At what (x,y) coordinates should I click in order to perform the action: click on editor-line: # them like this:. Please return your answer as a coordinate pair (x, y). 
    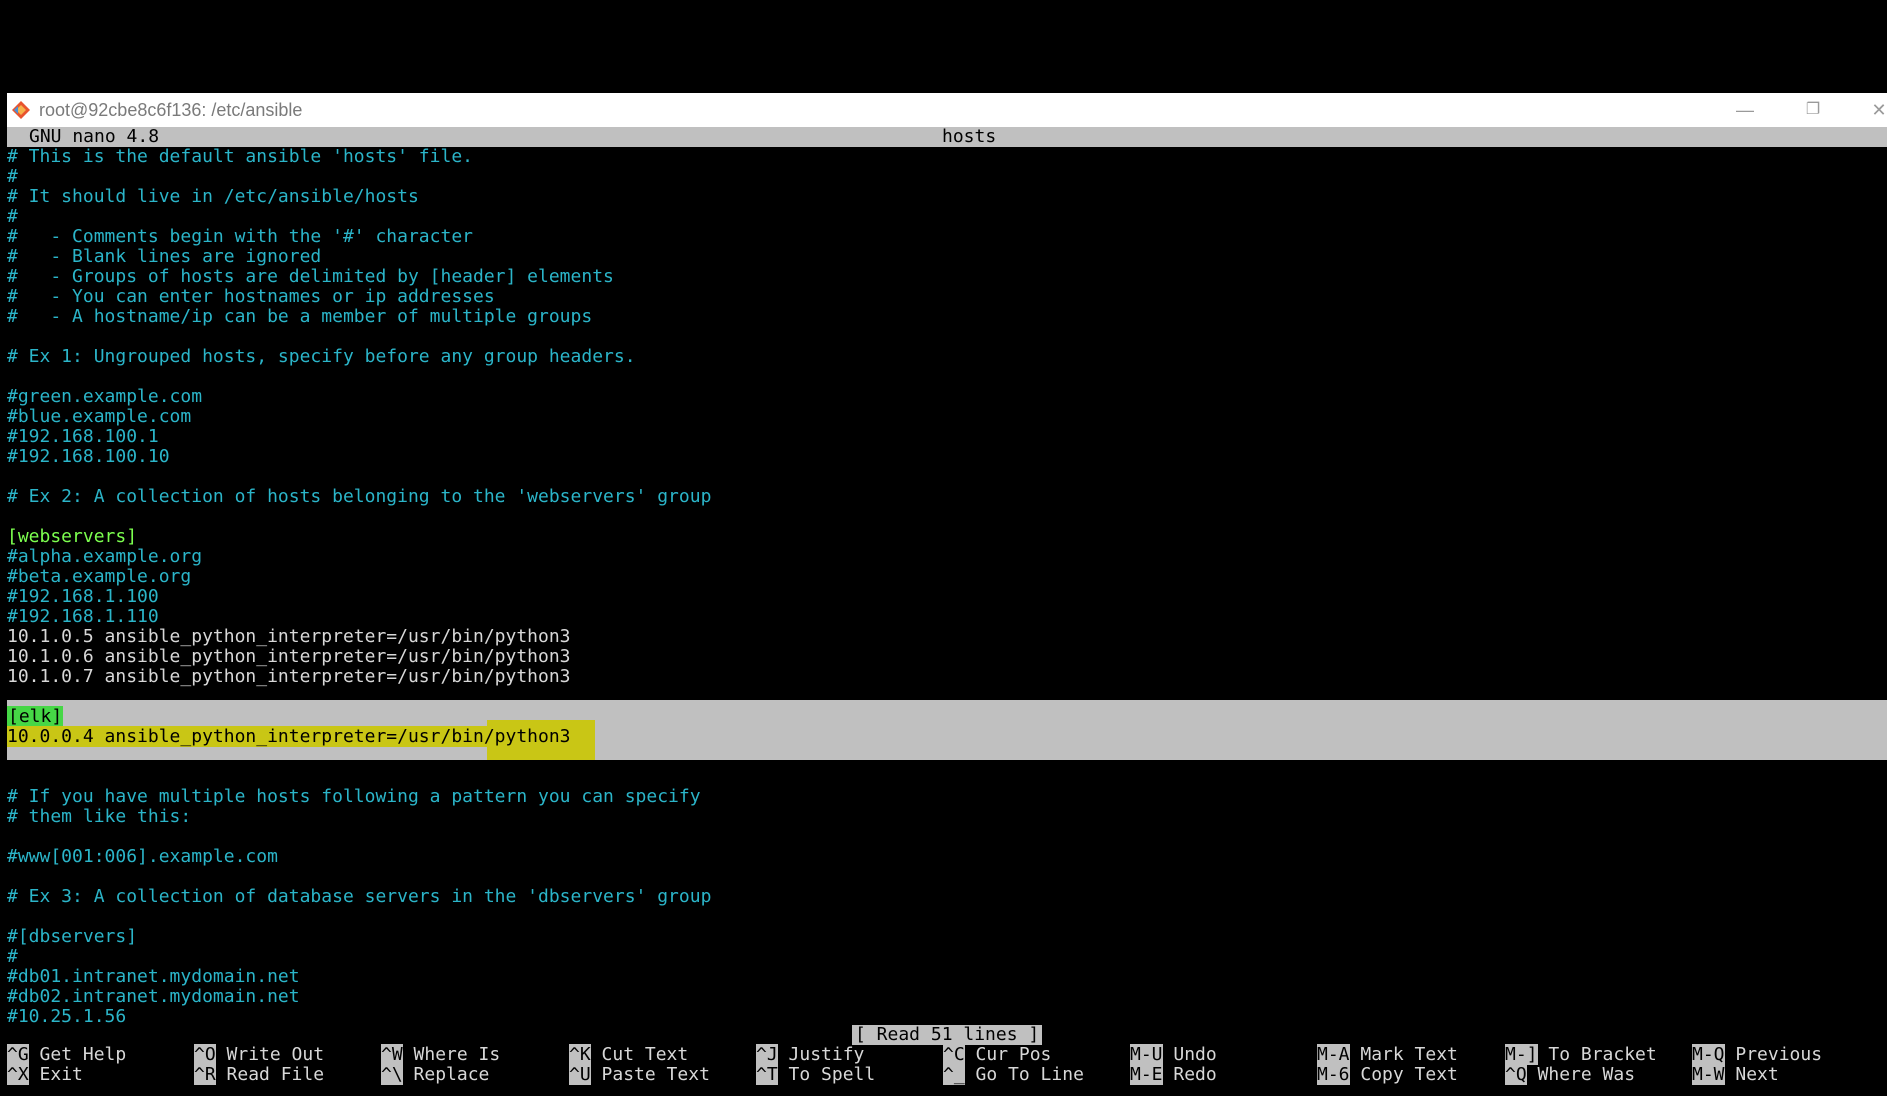
    Looking at the image, I should click on (99, 817).